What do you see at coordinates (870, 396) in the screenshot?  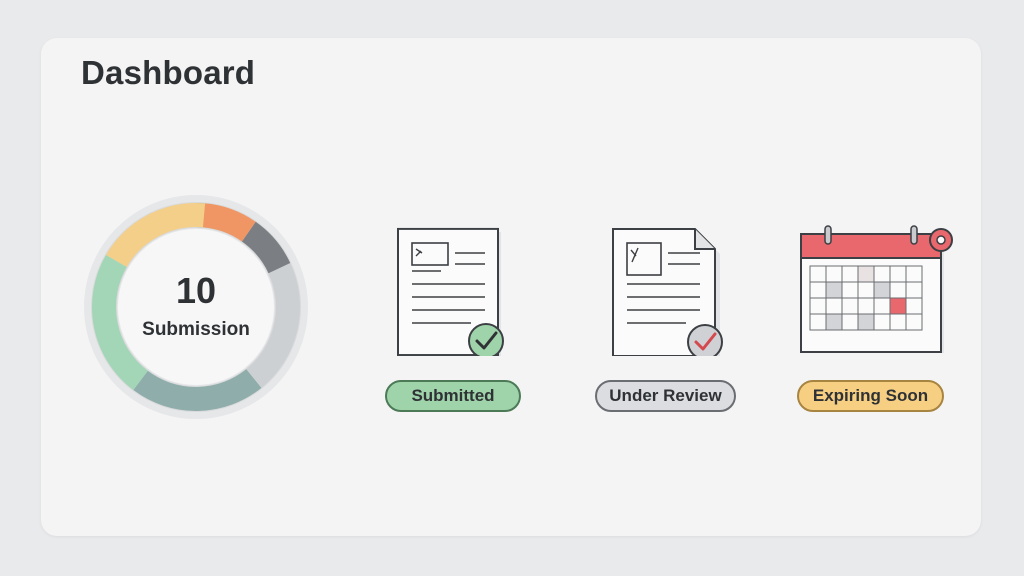 I see `status-expiring-soon-button: Expiring Soon` at bounding box center [870, 396].